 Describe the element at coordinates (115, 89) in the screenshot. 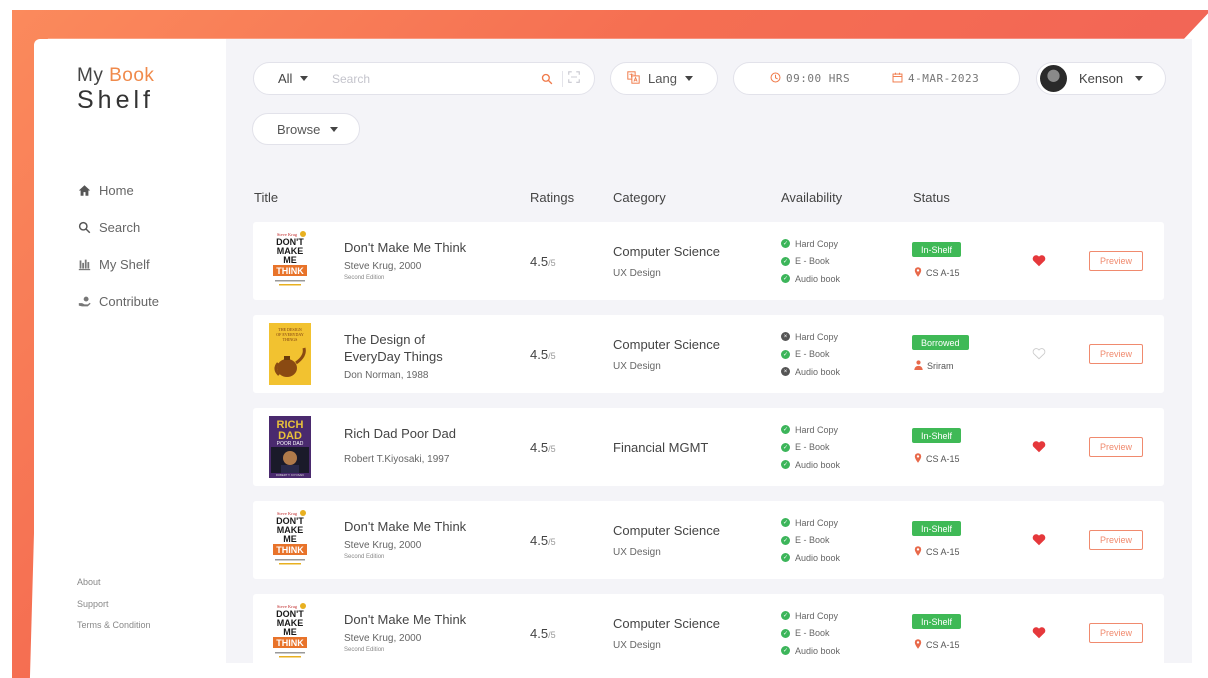

I see `app-logo: My Book Shelf` at that location.